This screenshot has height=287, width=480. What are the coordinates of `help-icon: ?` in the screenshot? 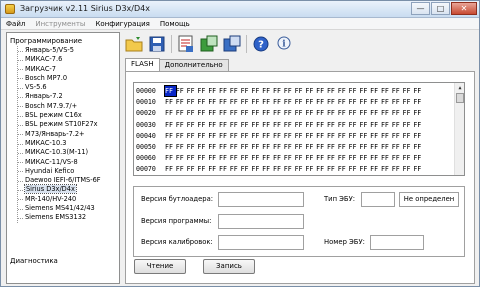 It's located at (261, 44).